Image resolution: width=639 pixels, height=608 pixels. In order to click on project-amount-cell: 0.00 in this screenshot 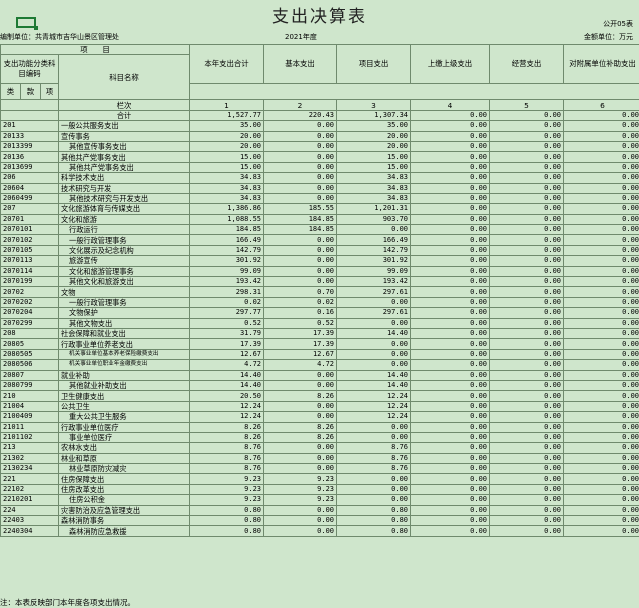, I will do `click(374, 354)`.